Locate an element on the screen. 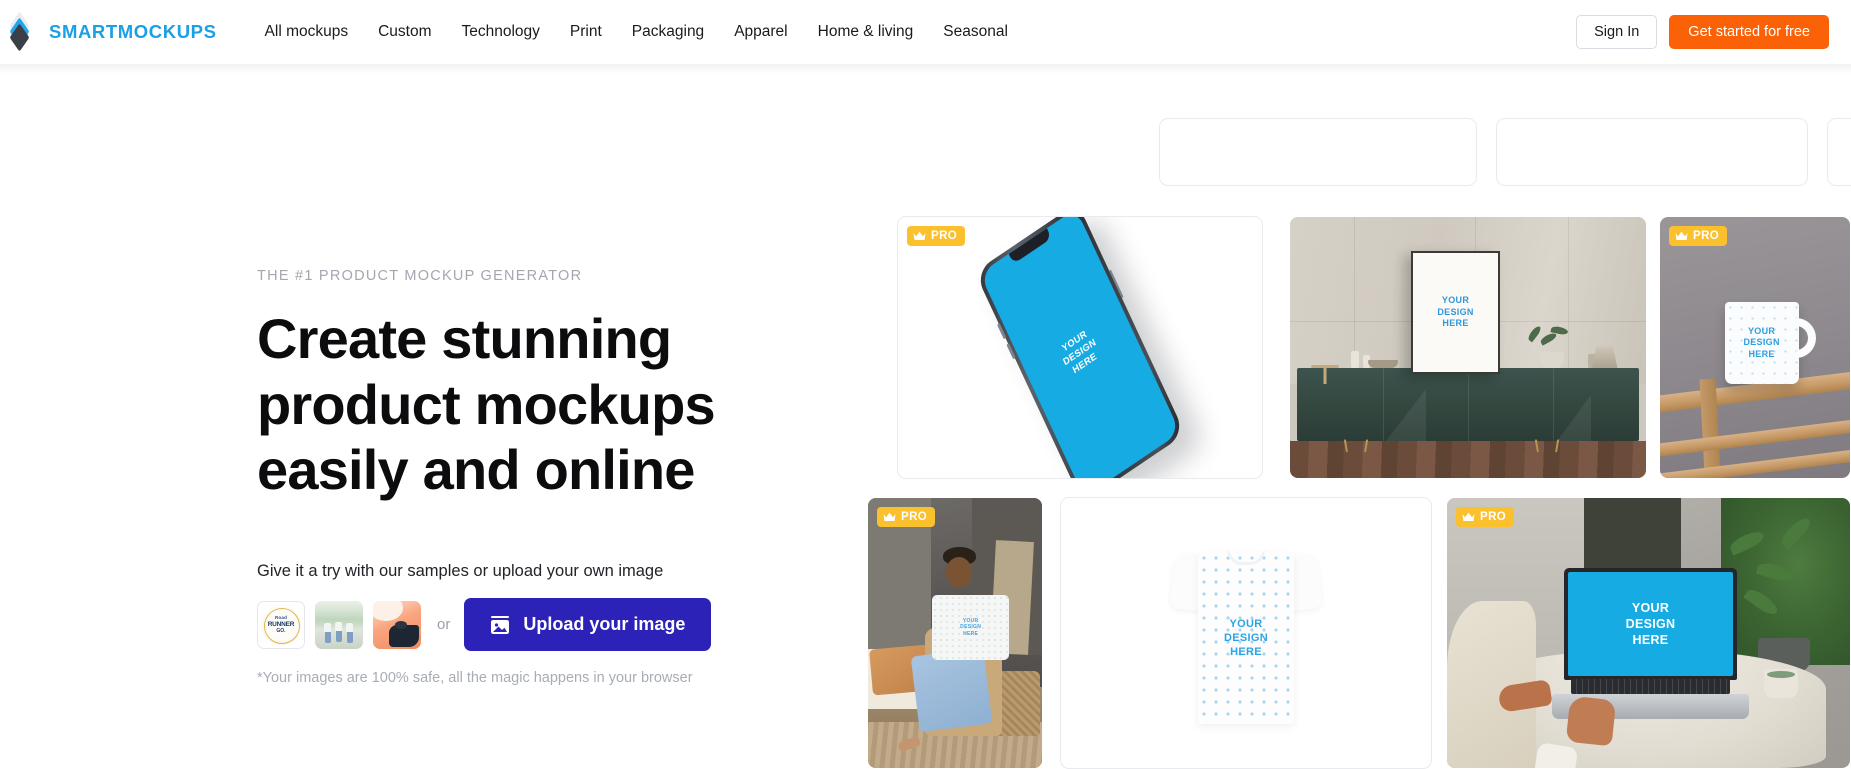 This screenshot has height=769, width=1851. stacked-layers-icon is located at coordinates (22, 31).